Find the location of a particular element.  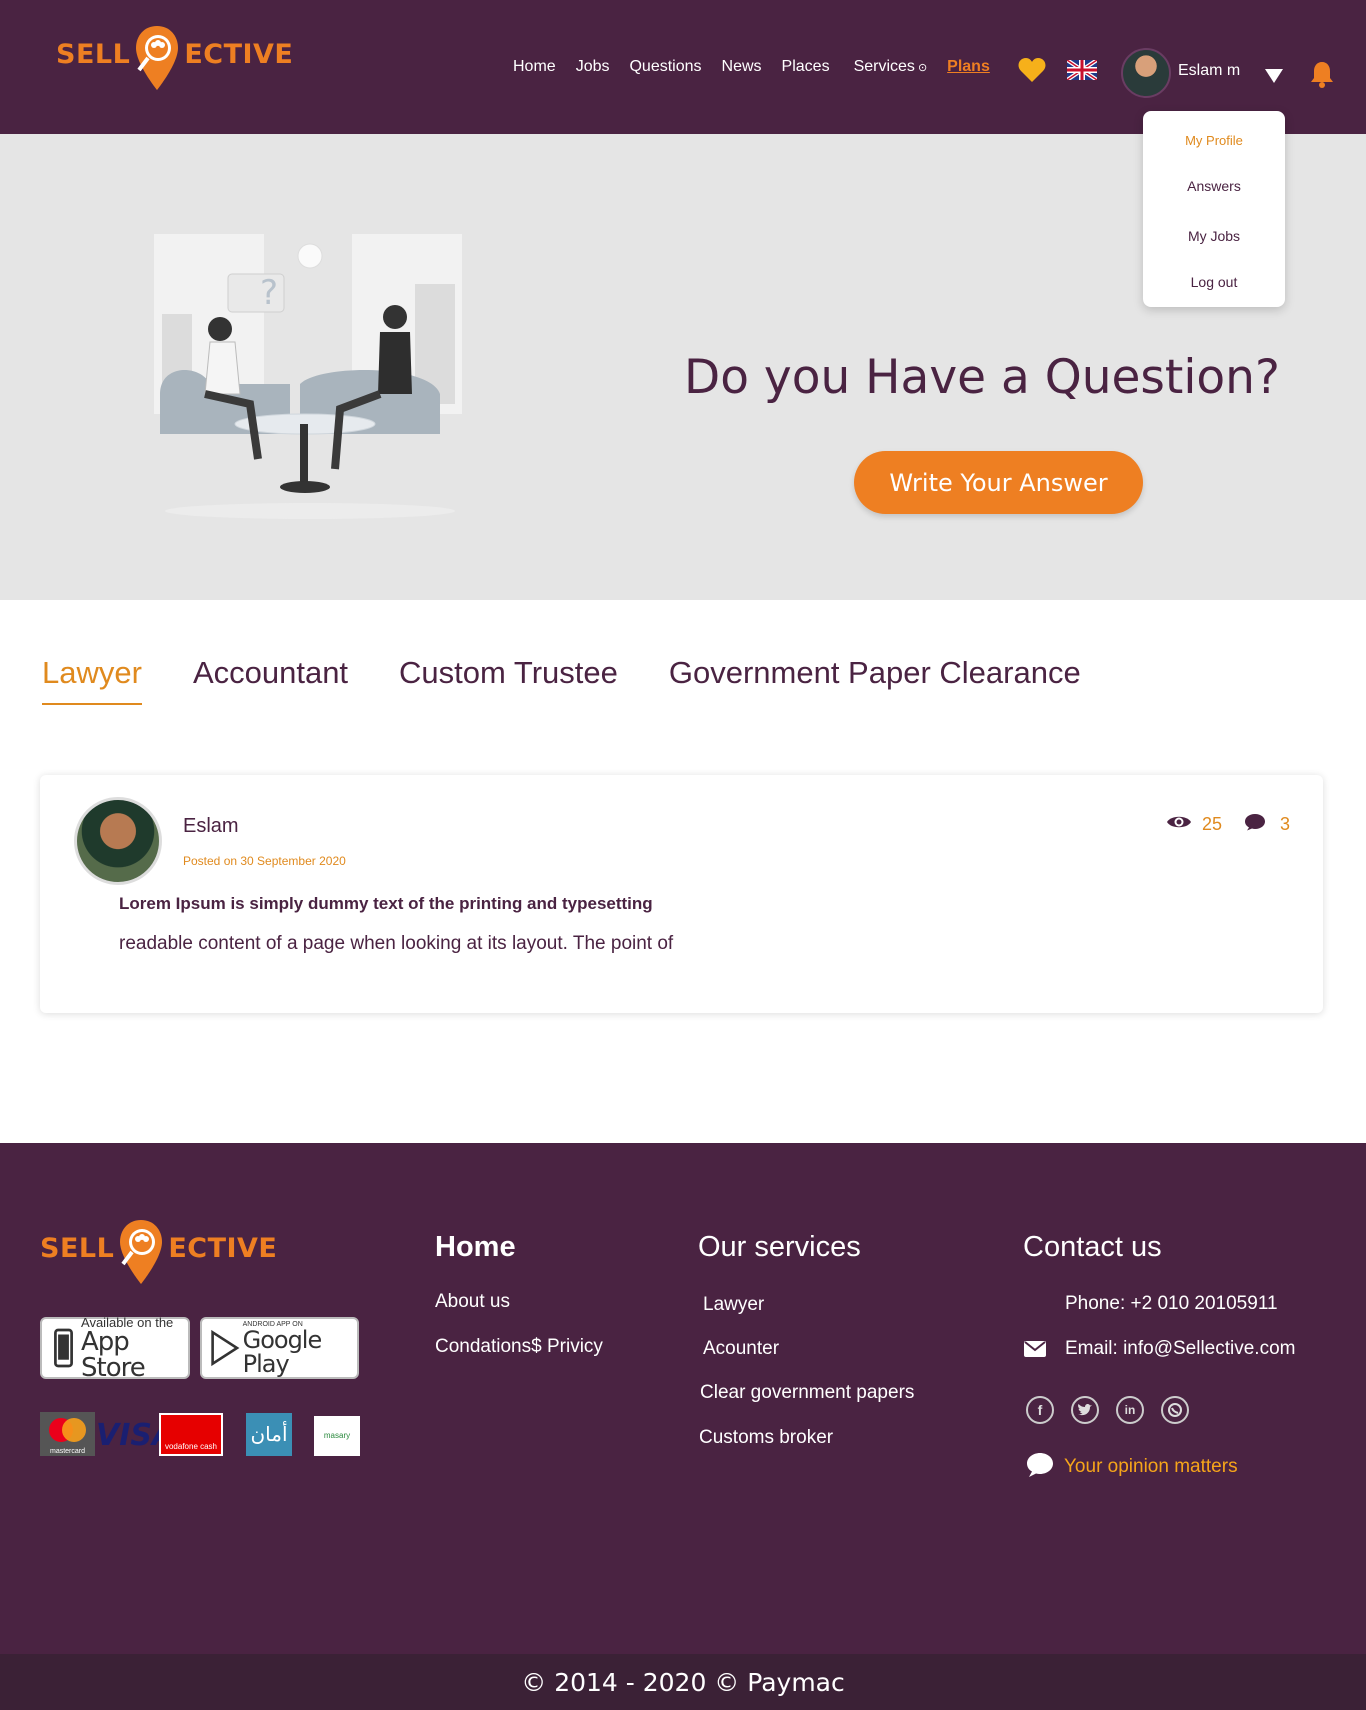

nav-places: Places is located at coordinates (806, 67).